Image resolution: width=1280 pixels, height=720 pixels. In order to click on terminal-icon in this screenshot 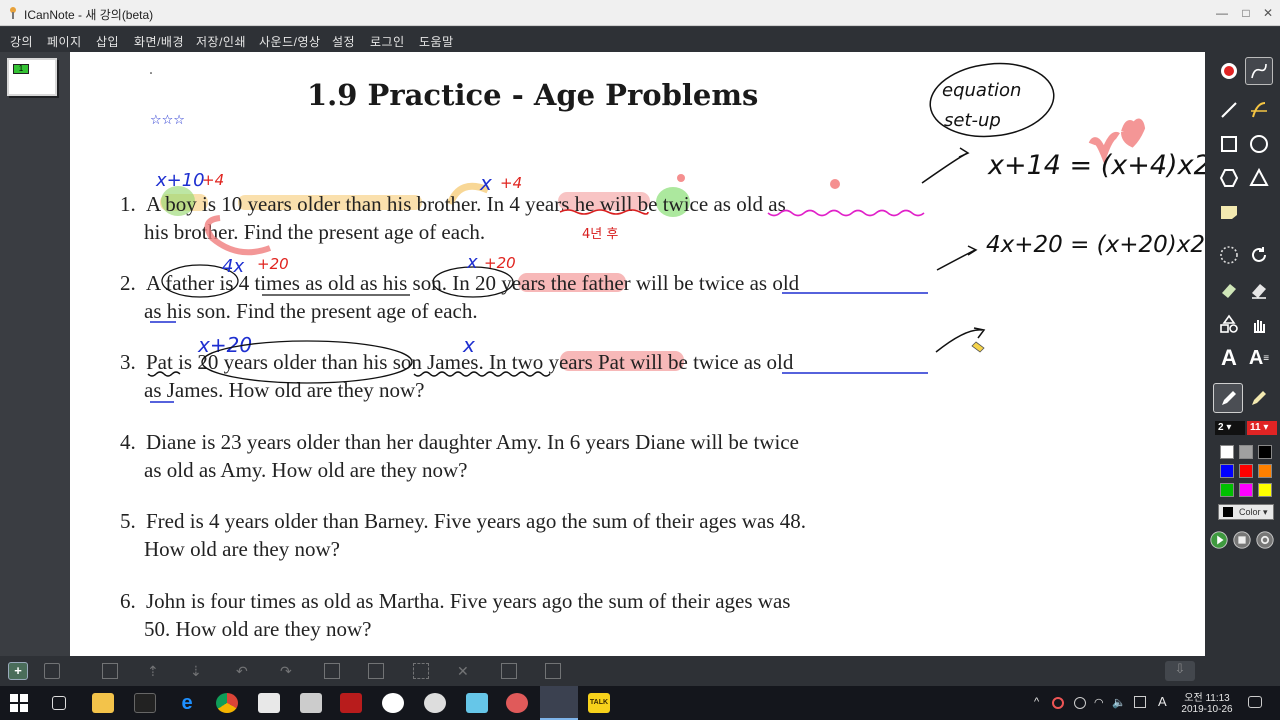, I will do `click(145, 703)`.